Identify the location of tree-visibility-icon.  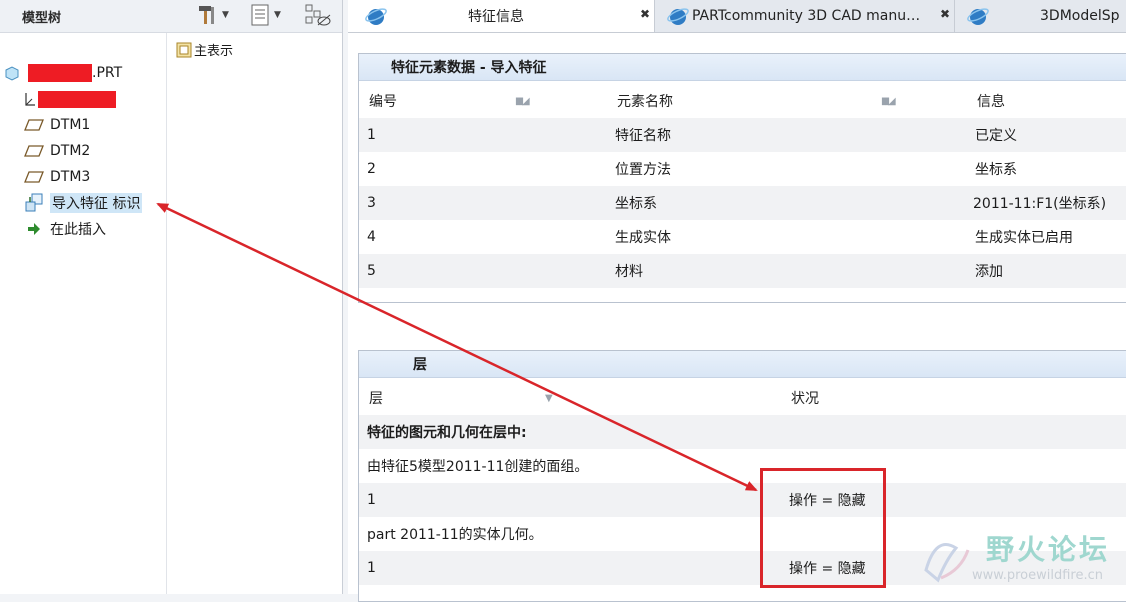
(318, 15).